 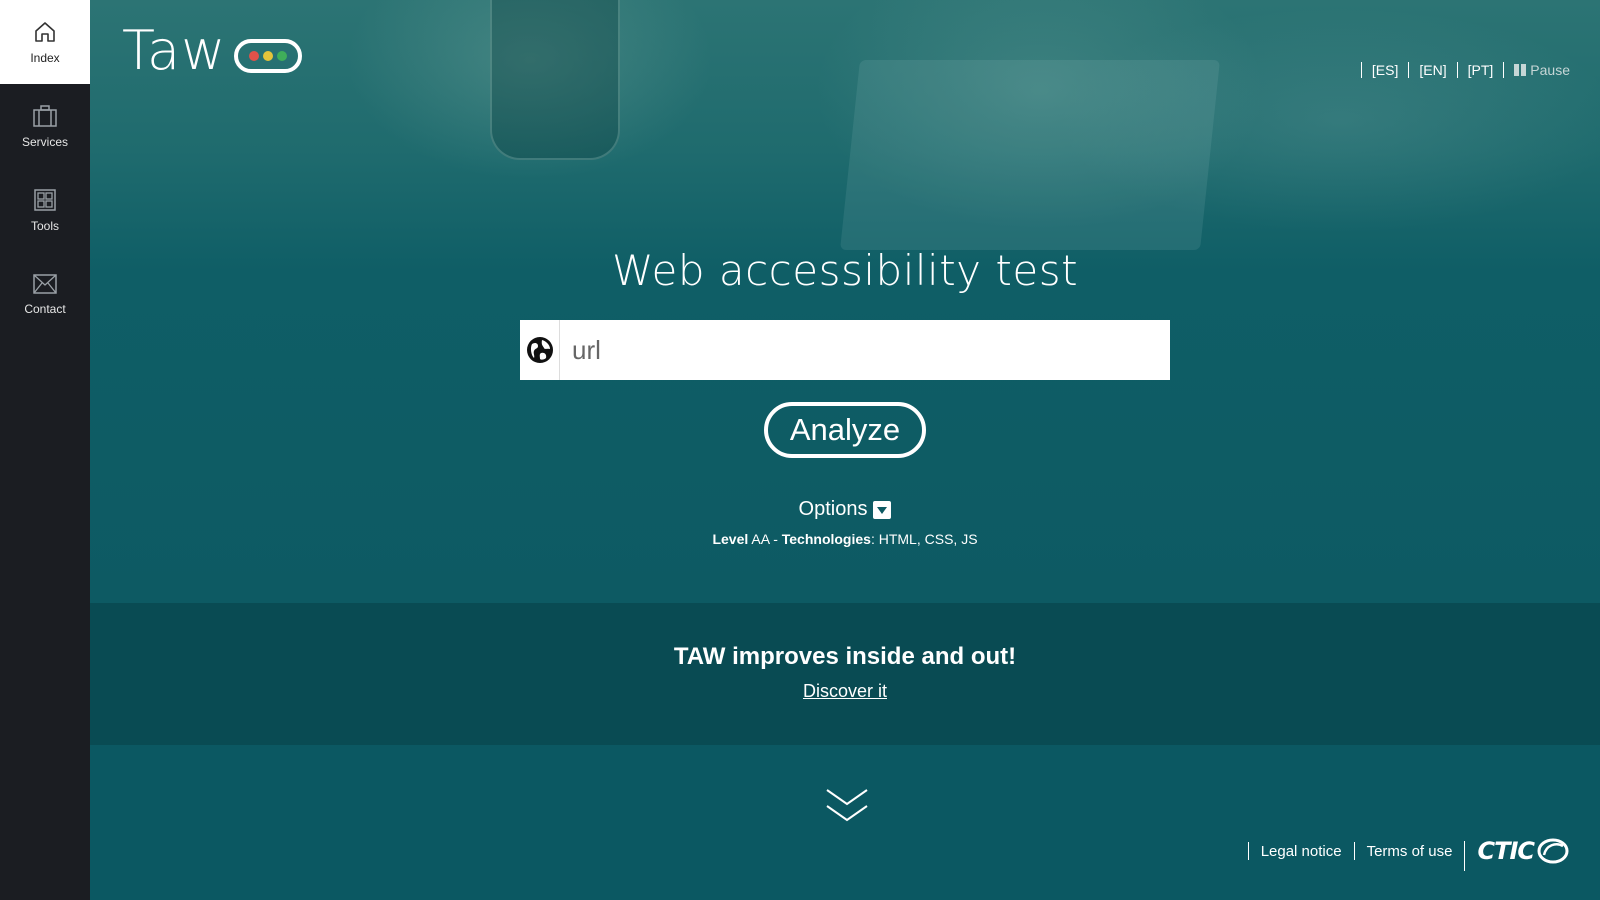 What do you see at coordinates (845, 270) in the screenshot?
I see `page-title: Web accessibility test` at bounding box center [845, 270].